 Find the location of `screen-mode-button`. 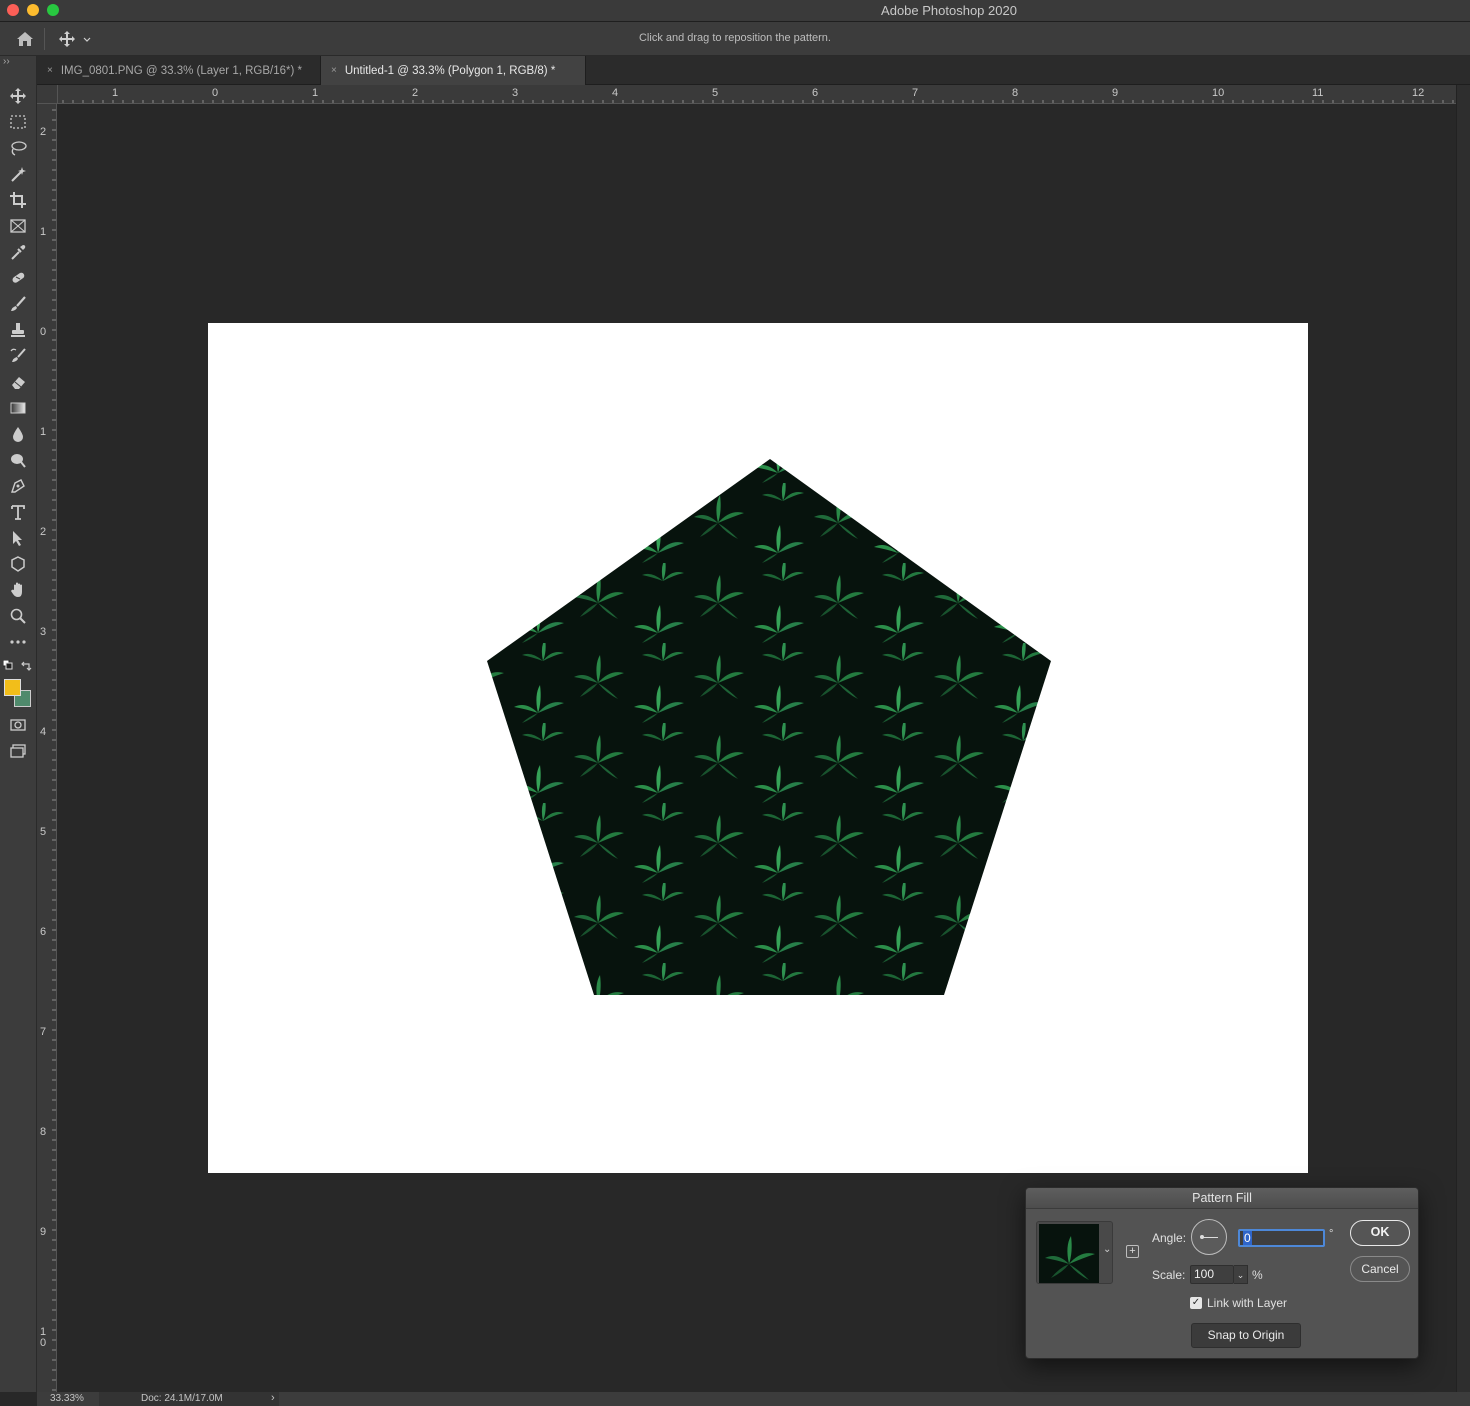

screen-mode-button is located at coordinates (18, 751).